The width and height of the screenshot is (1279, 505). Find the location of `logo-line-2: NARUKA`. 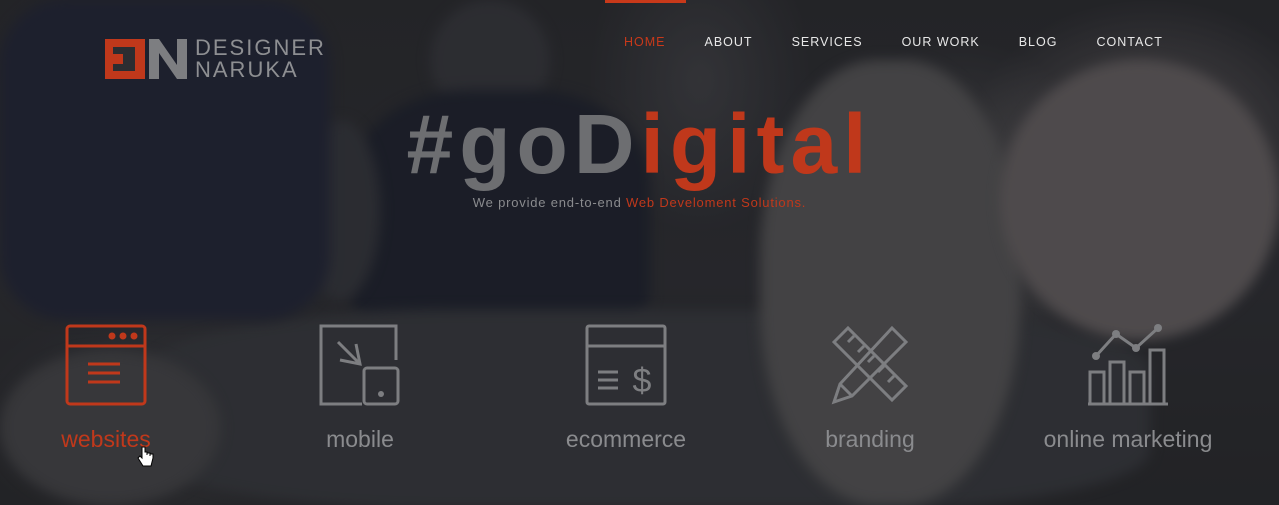

logo-line-2: NARUKA is located at coordinates (247, 69).